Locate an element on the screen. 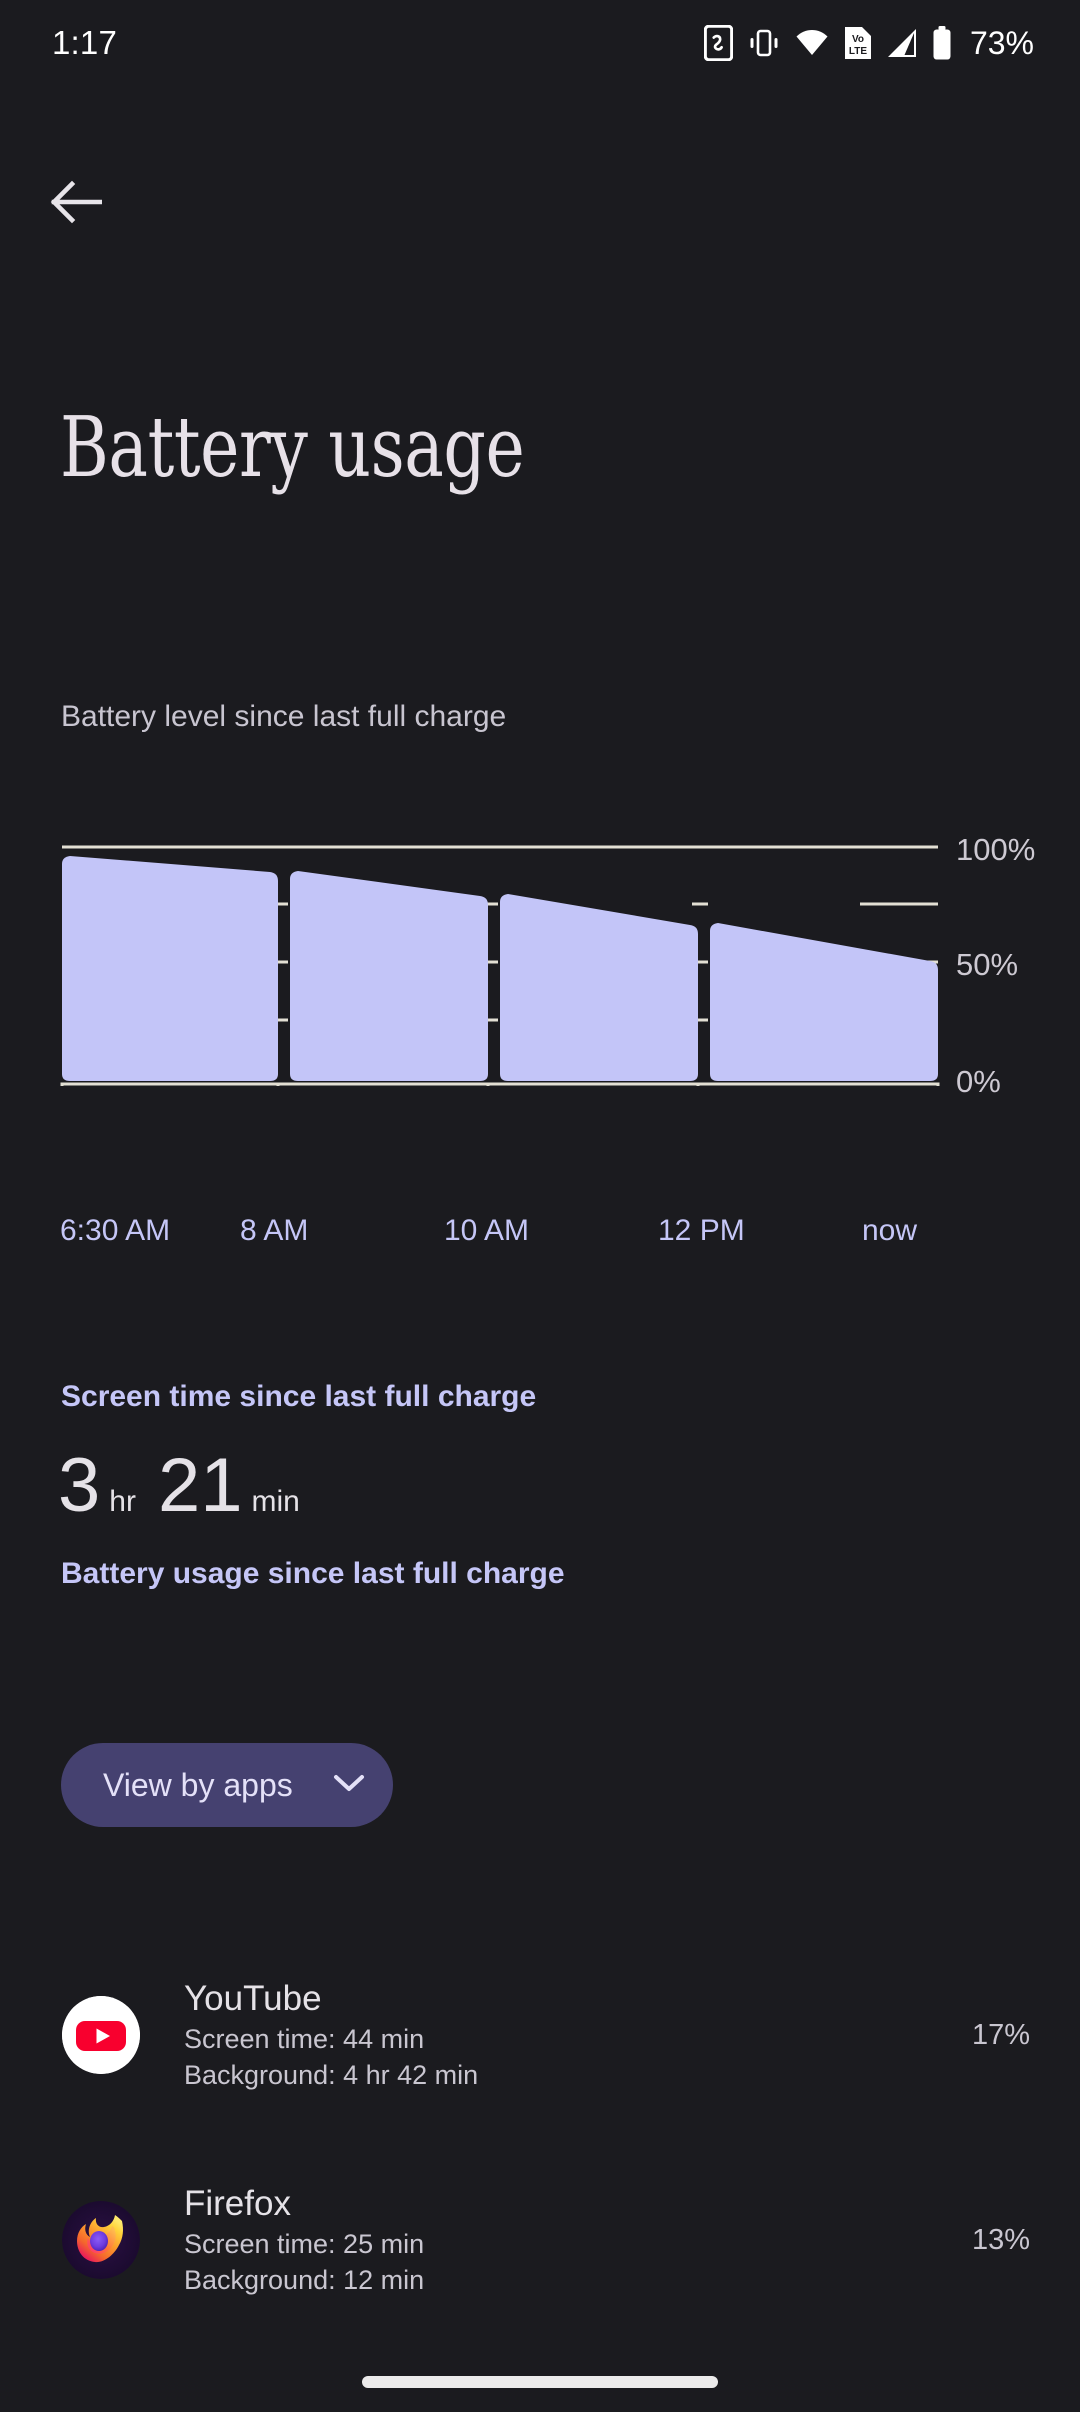  cellular-signal-icon is located at coordinates (902, 43).